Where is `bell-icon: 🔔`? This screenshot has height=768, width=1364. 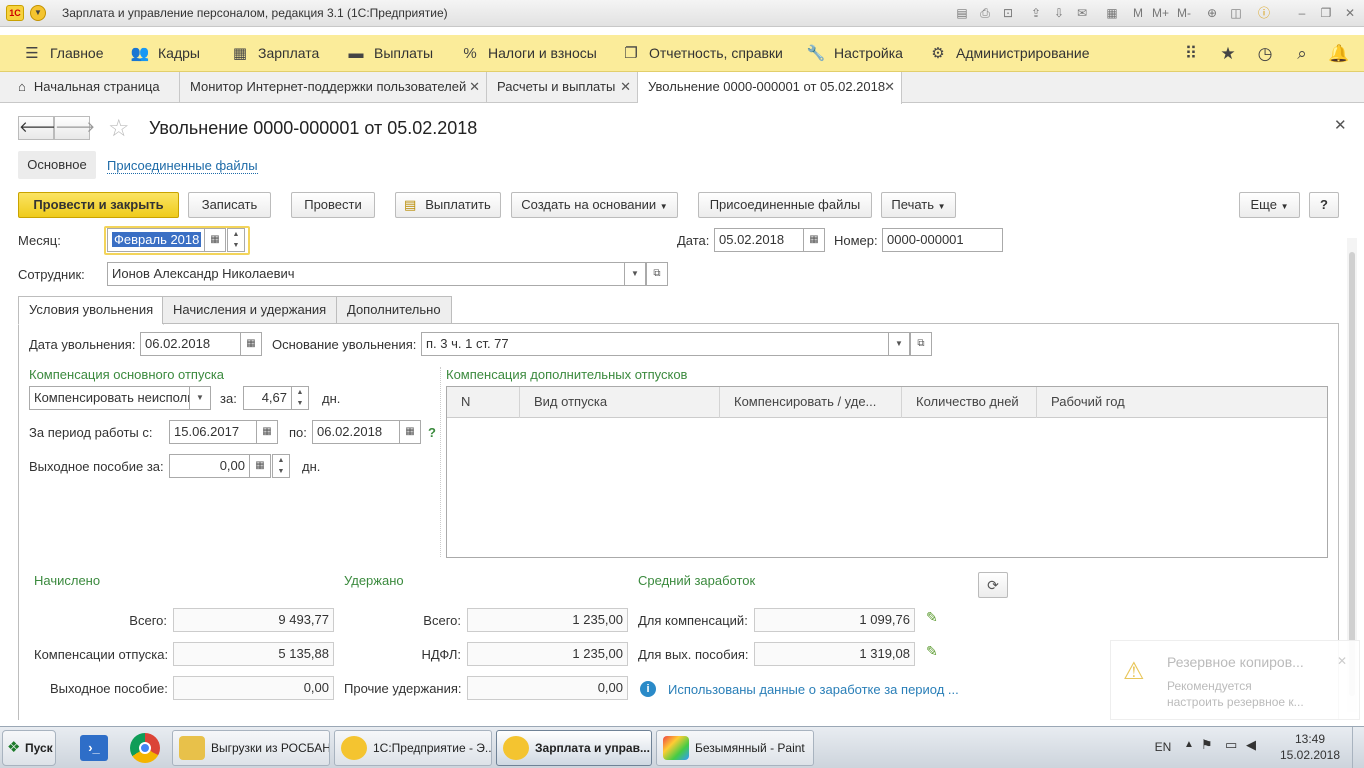
bell-icon: 🔔 is located at coordinates (1339, 53).